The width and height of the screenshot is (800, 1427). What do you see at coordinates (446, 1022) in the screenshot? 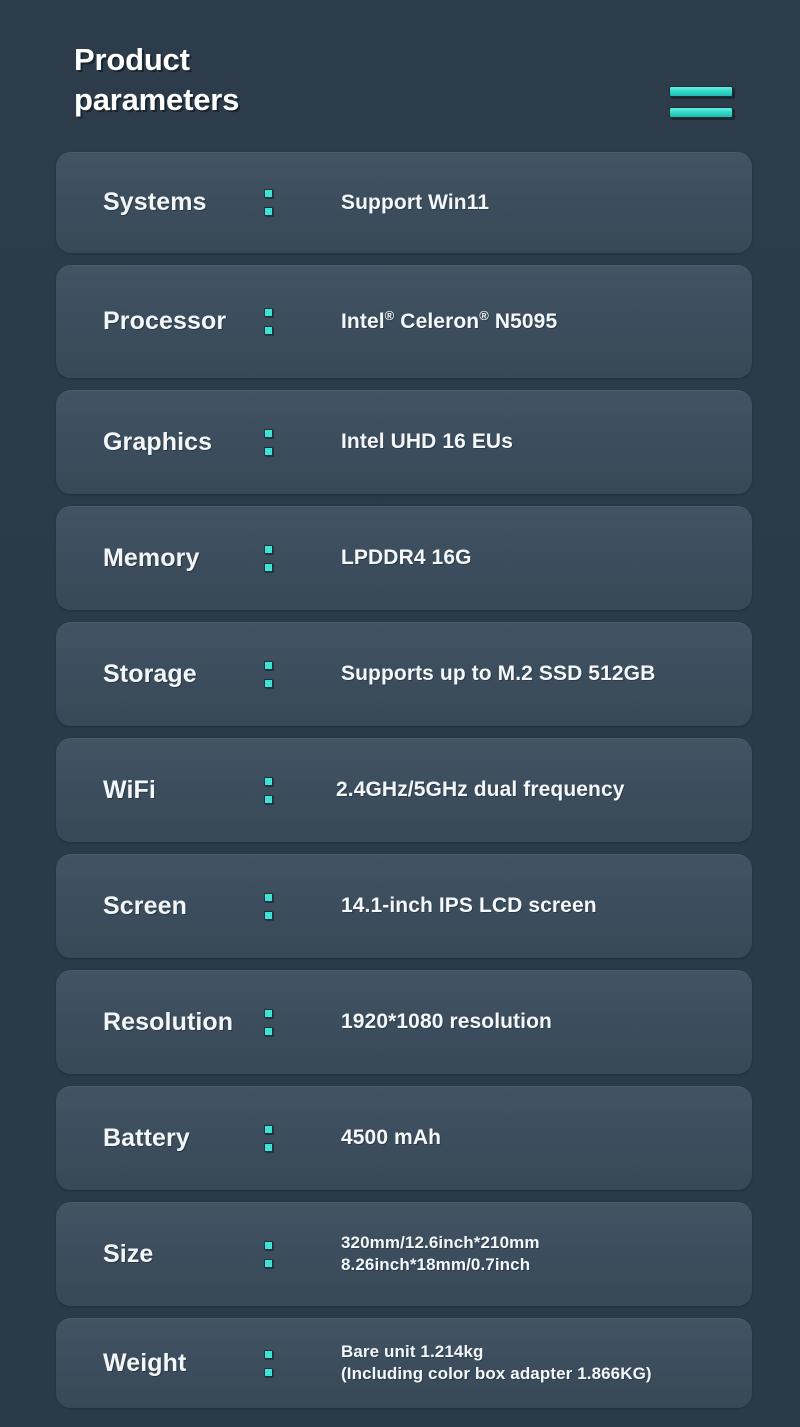
I see `parameter-value: 1920*1080 resolution` at bounding box center [446, 1022].